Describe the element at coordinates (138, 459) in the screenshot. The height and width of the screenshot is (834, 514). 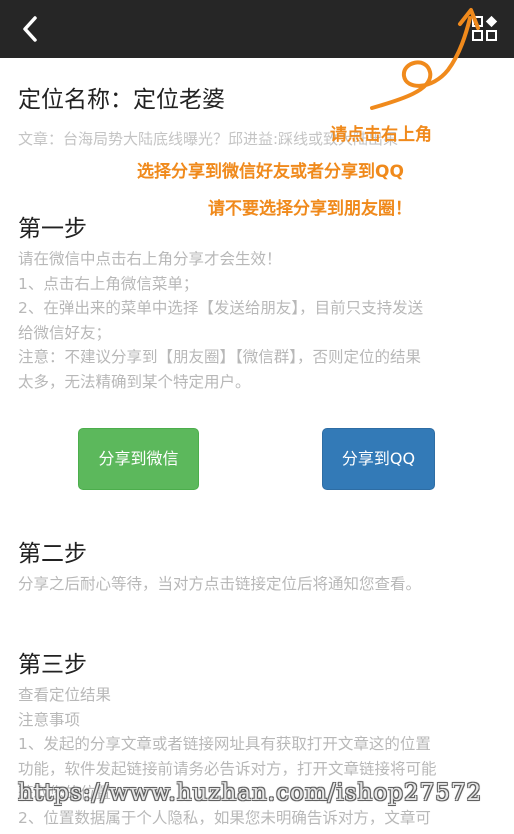
I see `share-to-wechat-button: 分享到微信` at that location.